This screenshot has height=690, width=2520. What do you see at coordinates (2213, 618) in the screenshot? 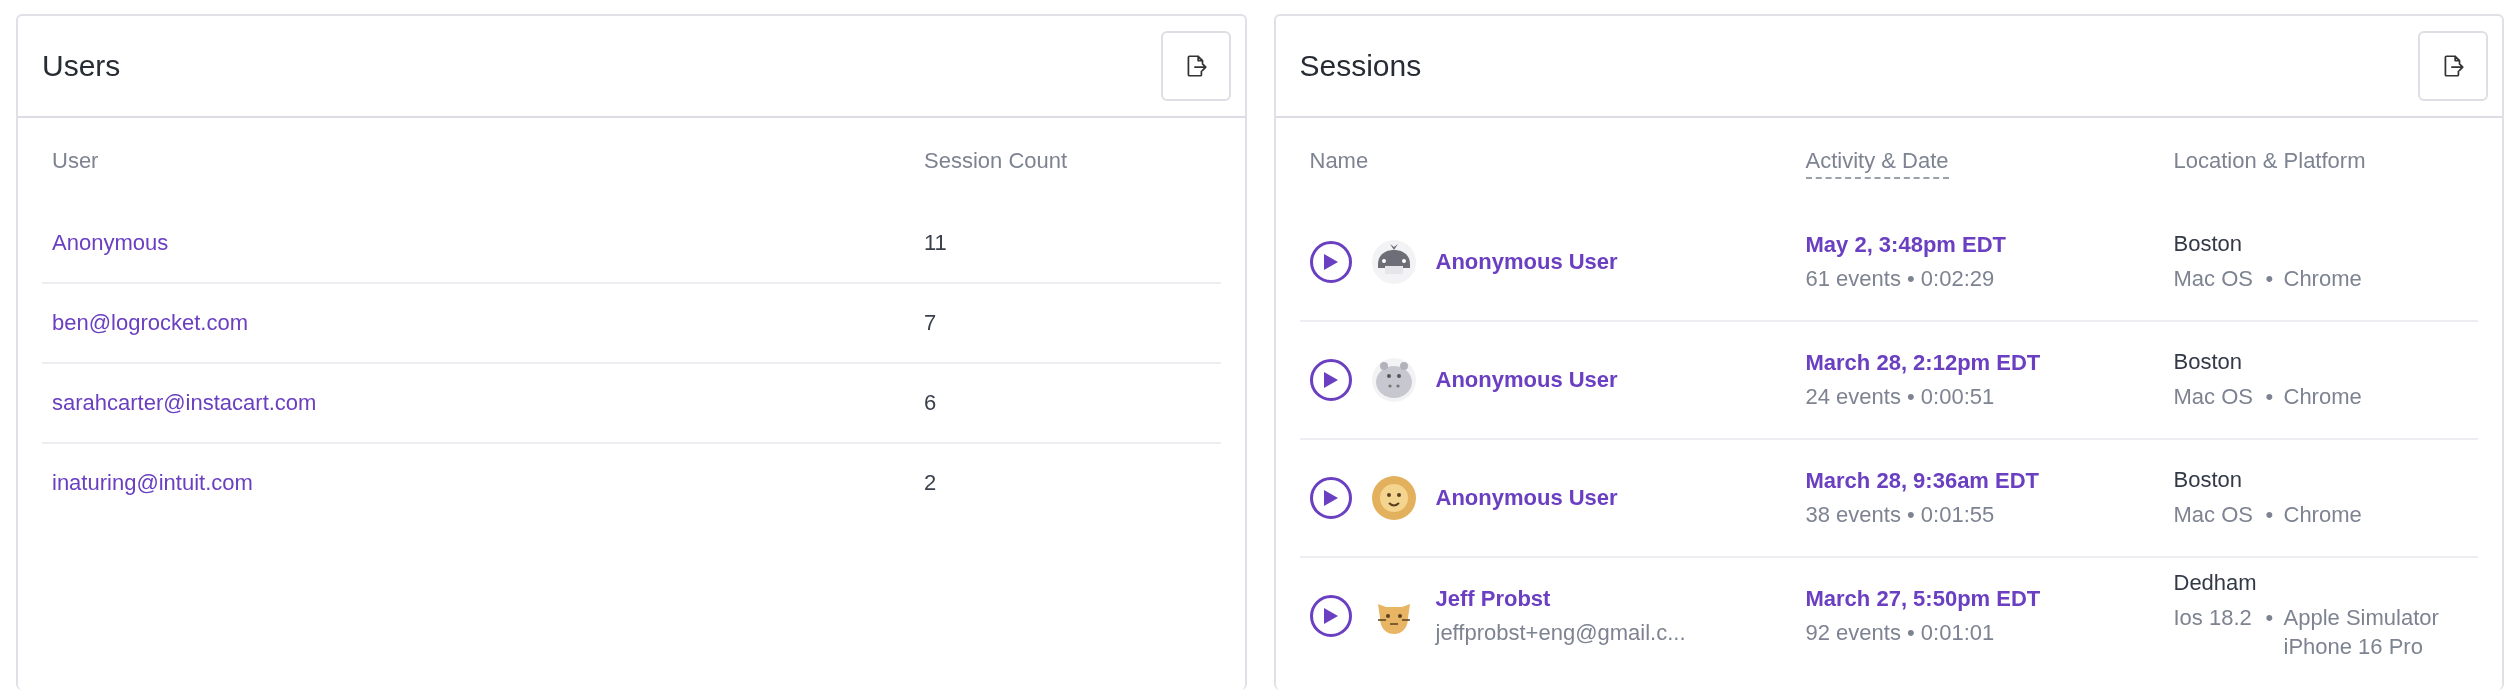
I see `os-text: Ios 18.2` at bounding box center [2213, 618].